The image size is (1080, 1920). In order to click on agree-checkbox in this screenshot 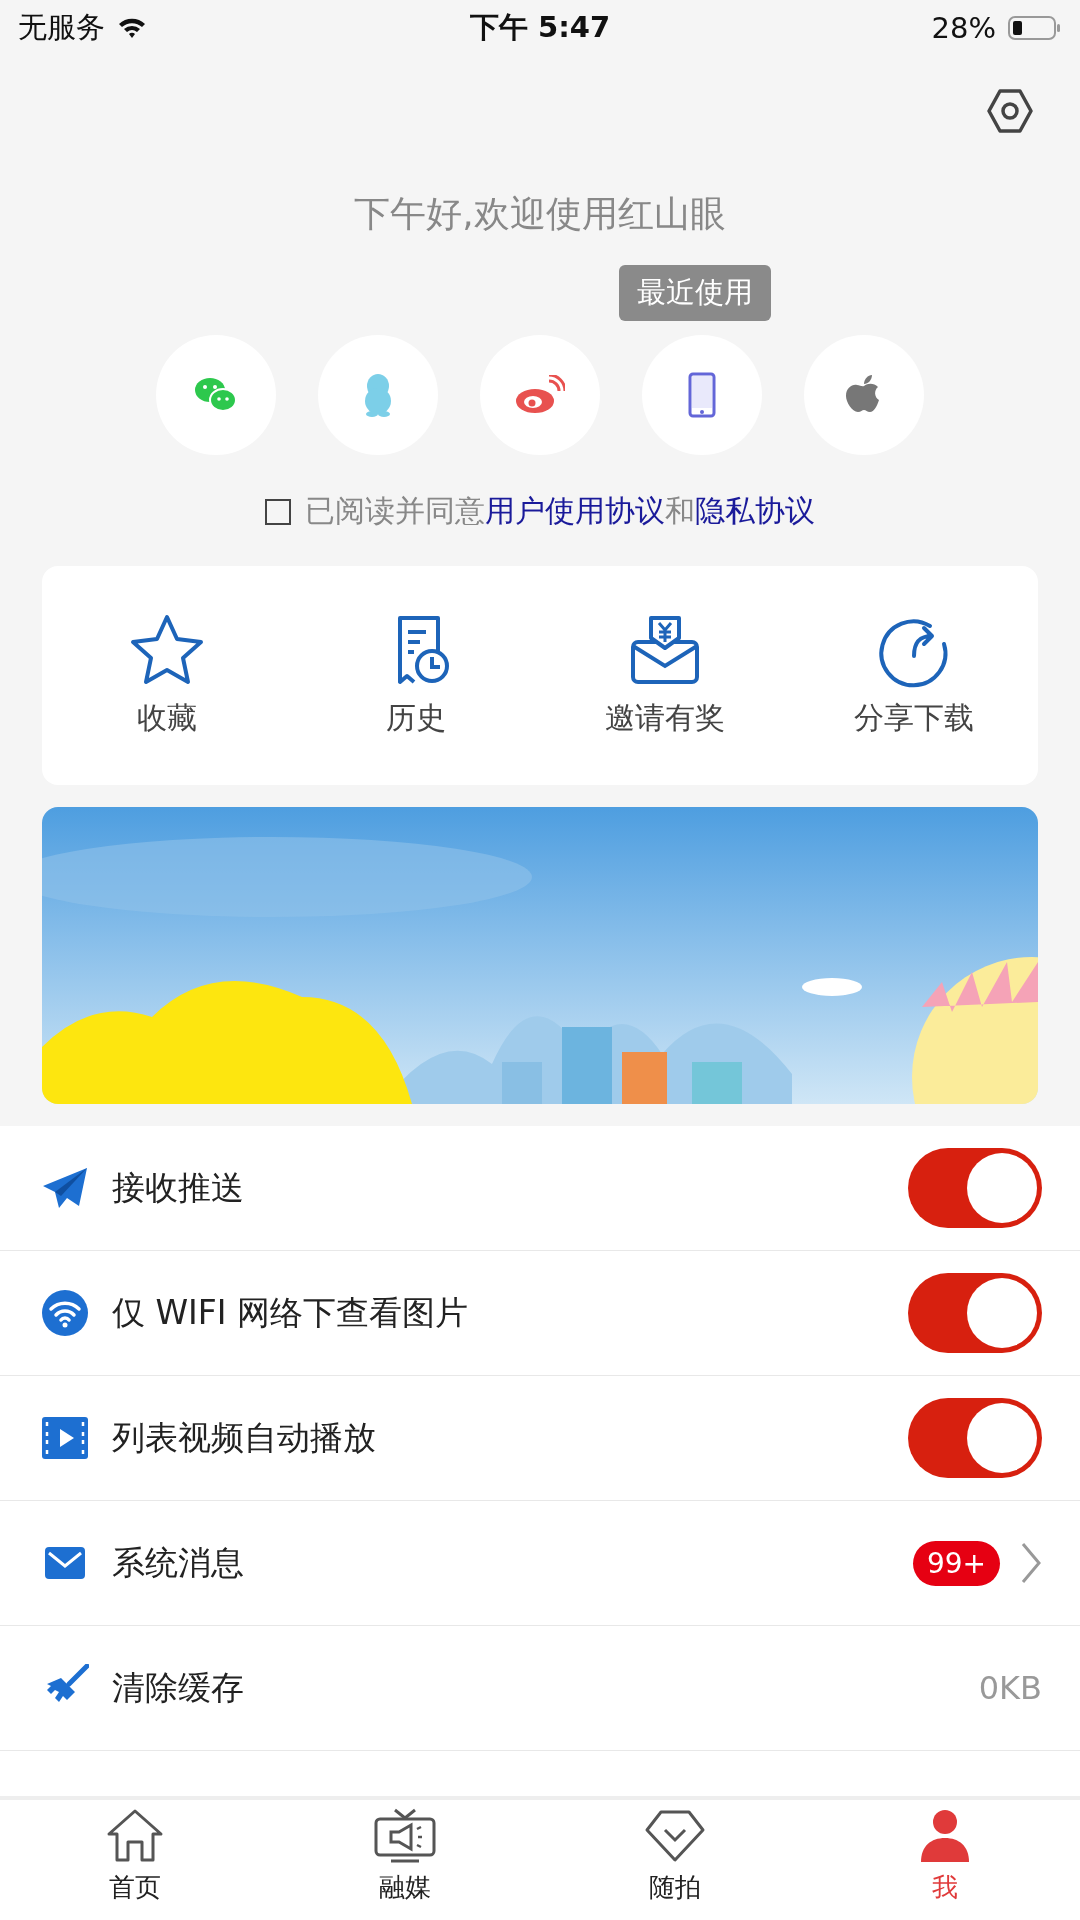, I will do `click(278, 511)`.